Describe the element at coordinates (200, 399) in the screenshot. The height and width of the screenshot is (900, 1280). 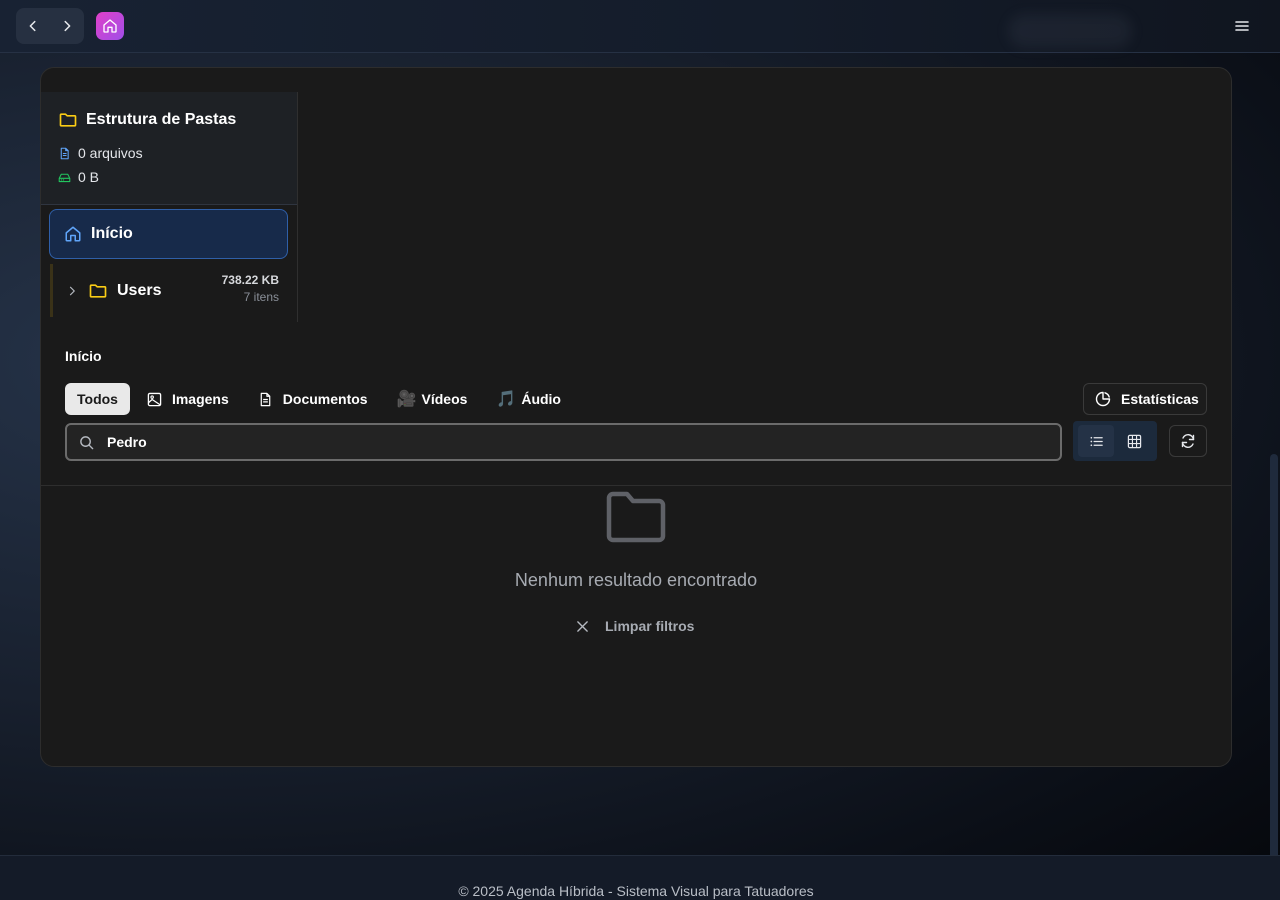
I see `tab-images-label: Imagens` at that location.